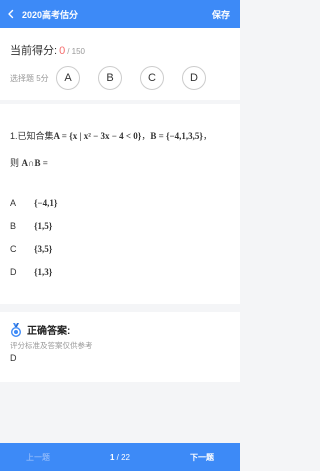 This screenshot has height=471, width=320. Describe the element at coordinates (16, 329) in the screenshot. I see `medal-icon` at that location.